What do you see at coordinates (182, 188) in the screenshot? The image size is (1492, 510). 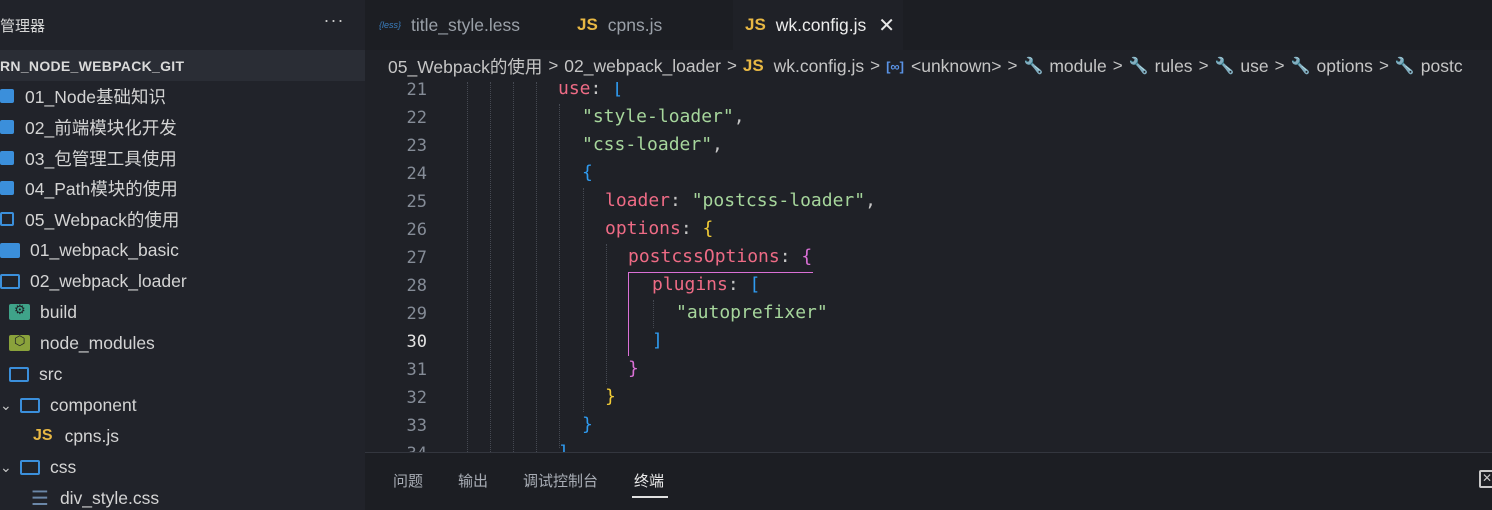 I see `tree-folder-path-module: 04_Path模块的使用` at bounding box center [182, 188].